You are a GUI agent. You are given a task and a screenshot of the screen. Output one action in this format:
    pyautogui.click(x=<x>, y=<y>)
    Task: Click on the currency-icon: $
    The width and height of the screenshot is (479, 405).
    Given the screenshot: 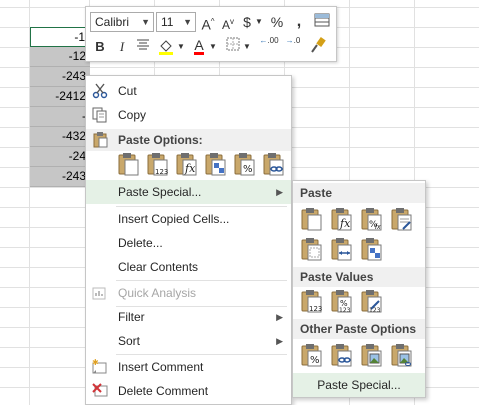 What is the action you would take?
    pyautogui.click(x=247, y=22)
    